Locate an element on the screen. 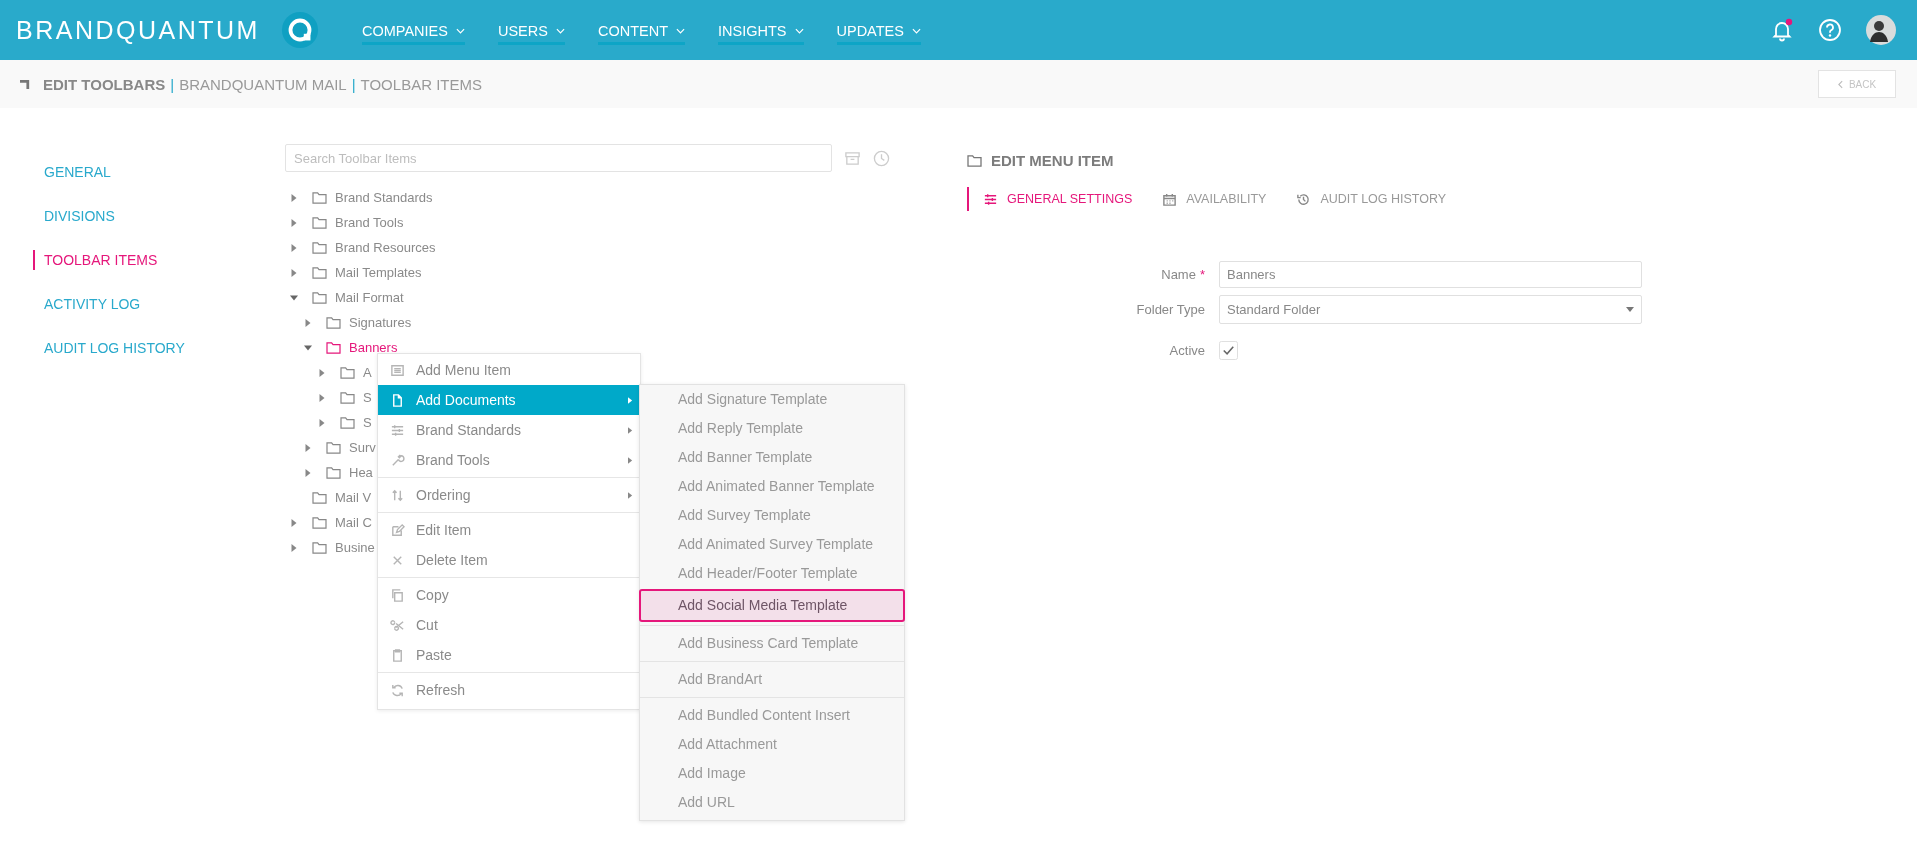 This screenshot has height=850, width=1917. logo-icon is located at coordinates (300, 30).